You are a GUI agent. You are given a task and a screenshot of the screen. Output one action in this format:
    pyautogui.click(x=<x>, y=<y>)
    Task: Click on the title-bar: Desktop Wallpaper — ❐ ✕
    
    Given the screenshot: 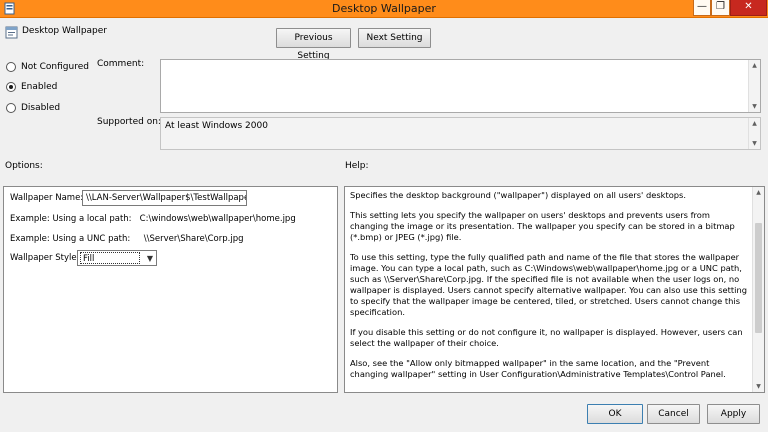 What is the action you would take?
    pyautogui.click(x=384, y=9)
    